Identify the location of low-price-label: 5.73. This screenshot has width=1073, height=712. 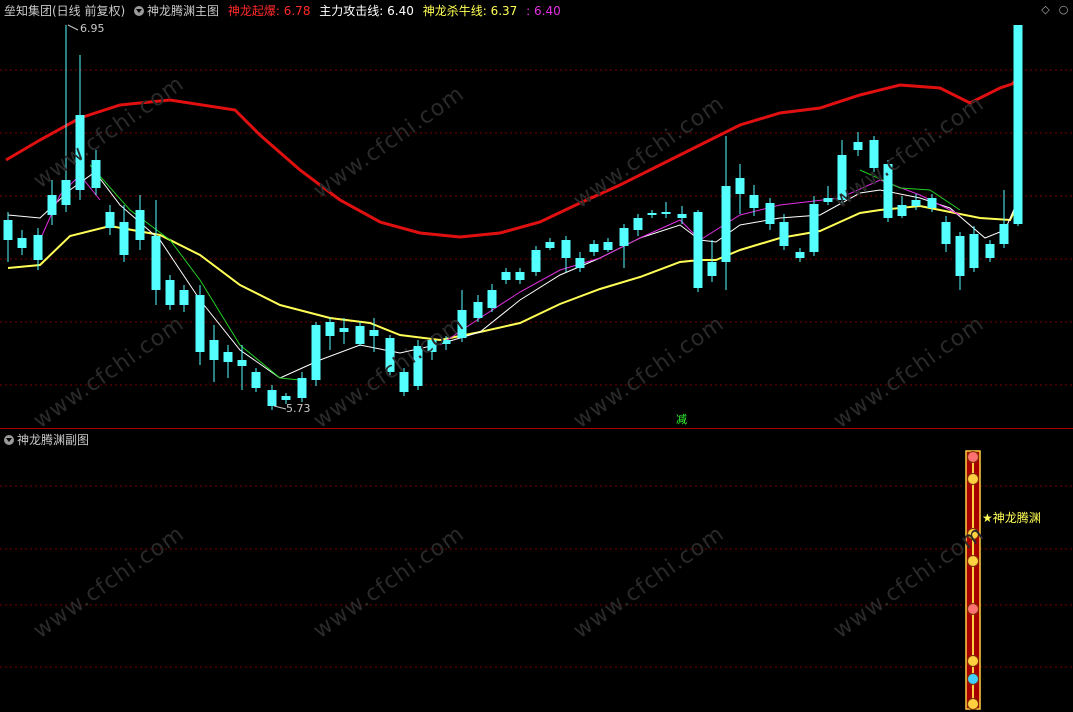
(298, 408).